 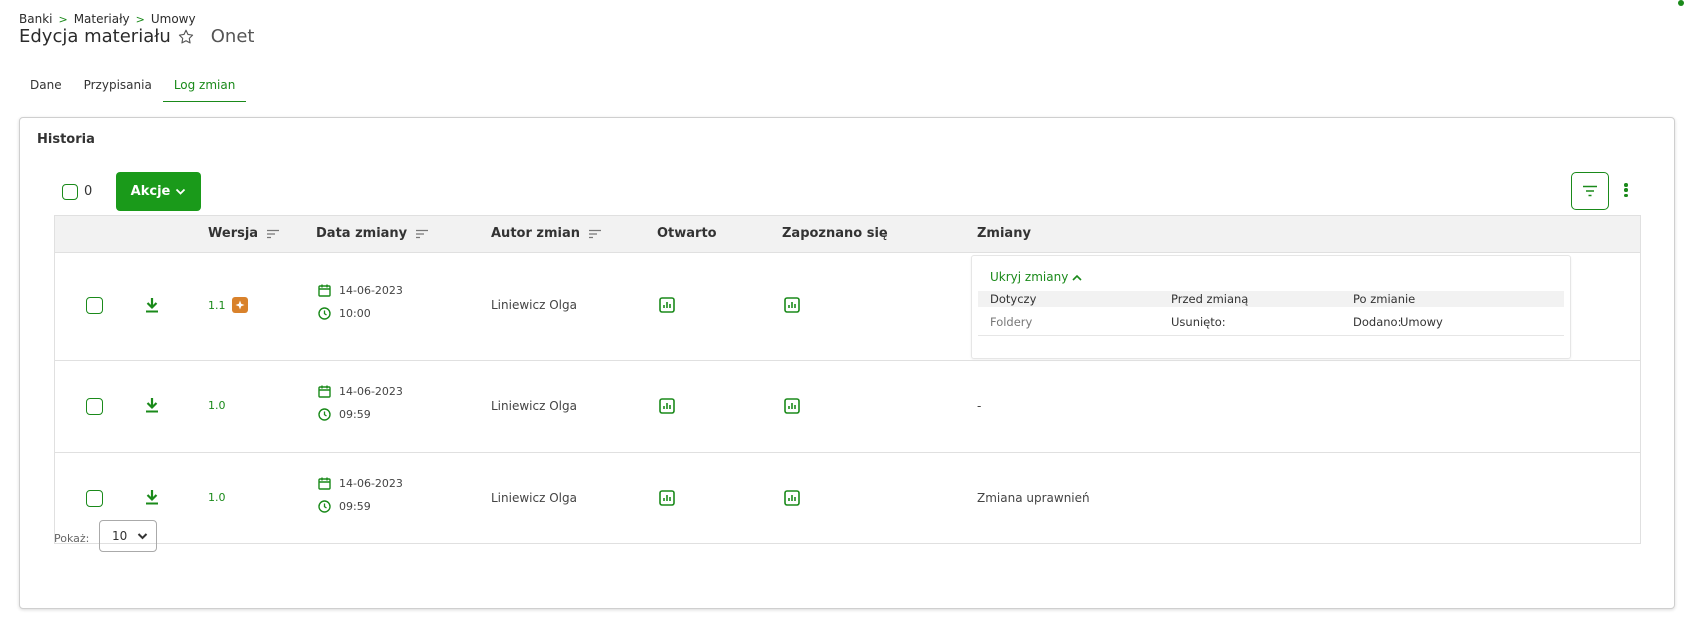 I want to click on column-header-acknowledged: Zapoznano się, so click(x=835, y=233).